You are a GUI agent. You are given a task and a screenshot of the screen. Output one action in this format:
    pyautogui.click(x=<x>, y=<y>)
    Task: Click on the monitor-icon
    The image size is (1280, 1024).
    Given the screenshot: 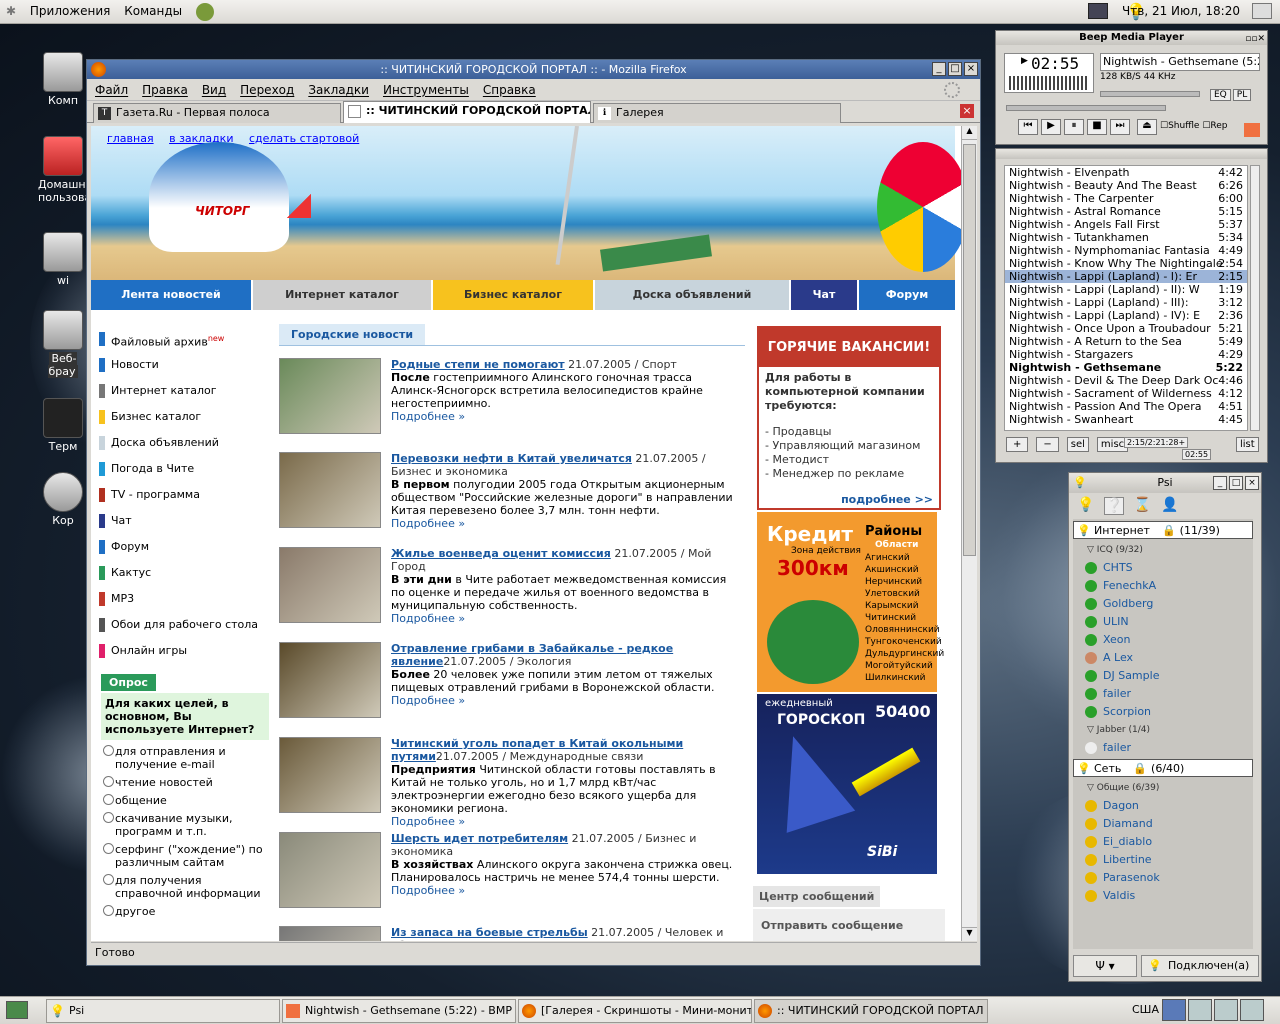 What is the action you would take?
    pyautogui.click(x=1098, y=11)
    